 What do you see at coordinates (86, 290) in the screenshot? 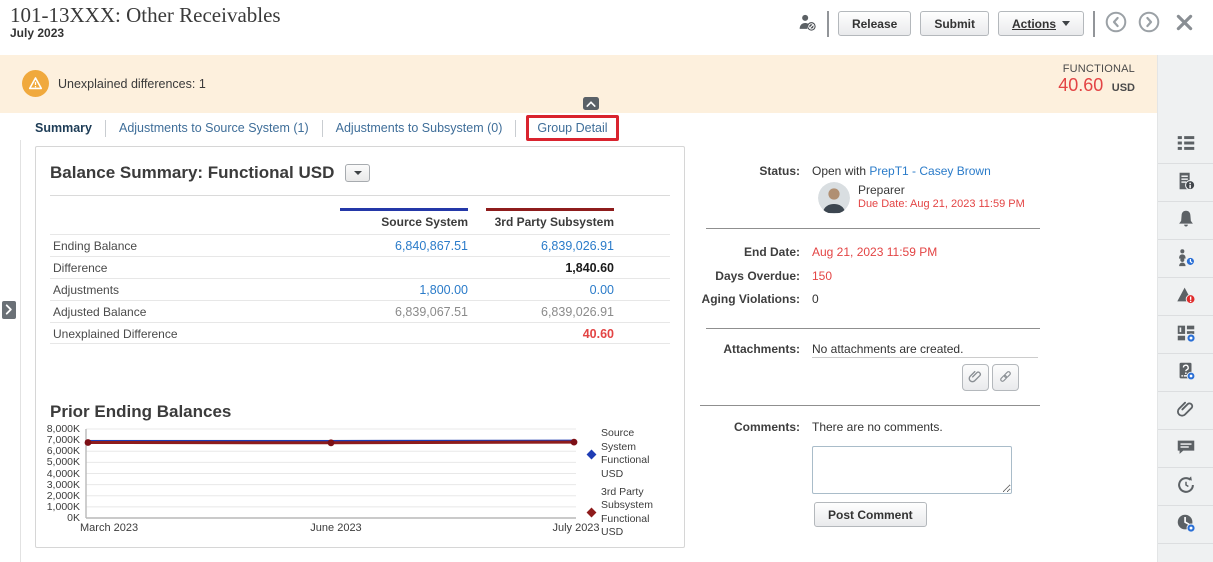
I see `row-label: Adjustments` at bounding box center [86, 290].